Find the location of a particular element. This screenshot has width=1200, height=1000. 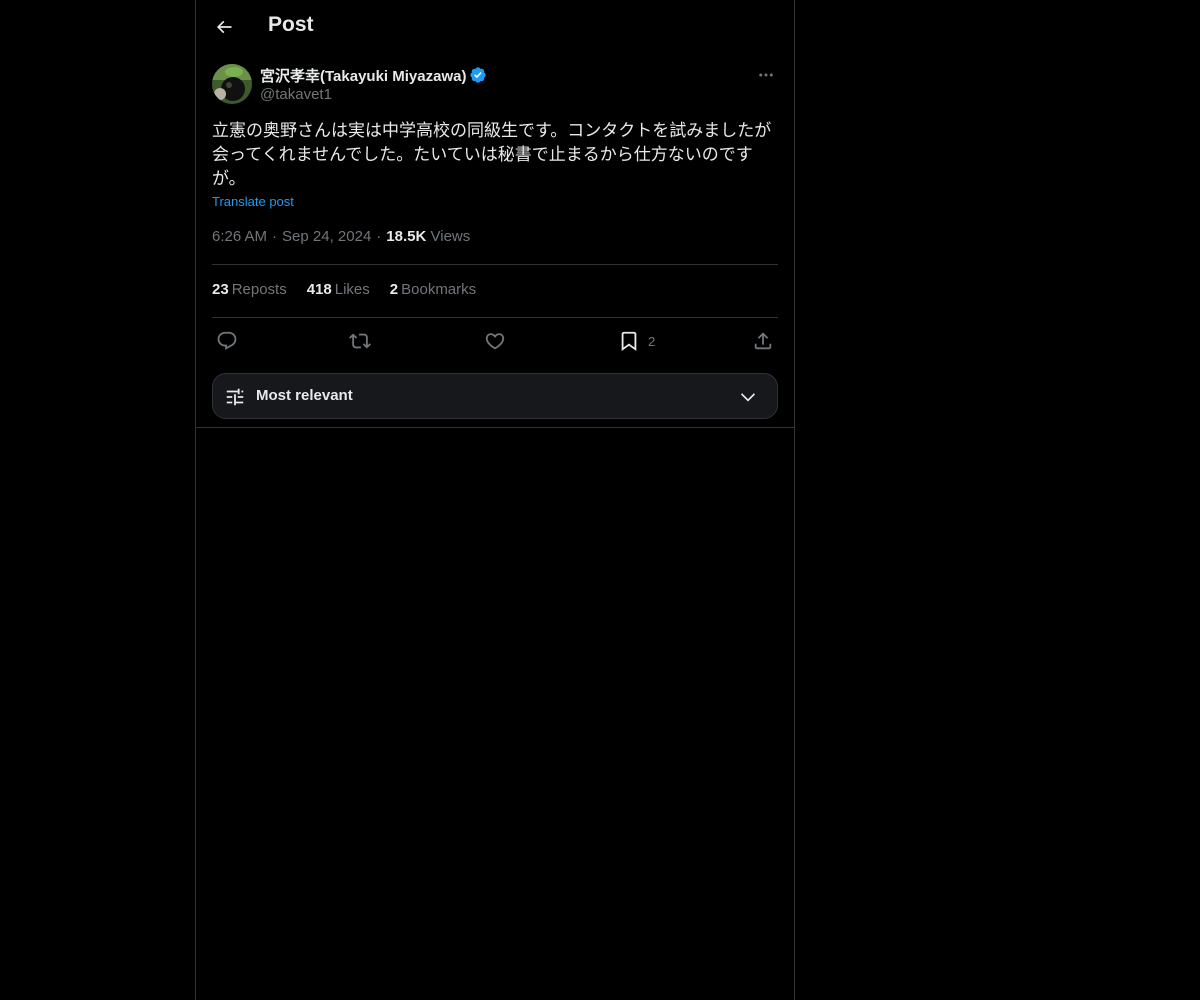

post-stats: 23 Reposts 418 Likes 2 Bookmarks is located at coordinates (354, 289).